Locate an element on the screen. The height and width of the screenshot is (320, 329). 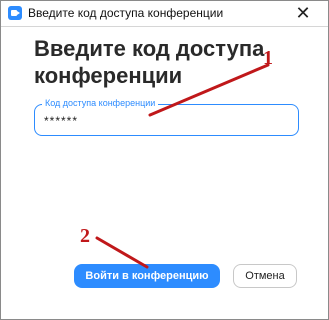
annotation-step-1: 1 is located at coordinates (268, 58).